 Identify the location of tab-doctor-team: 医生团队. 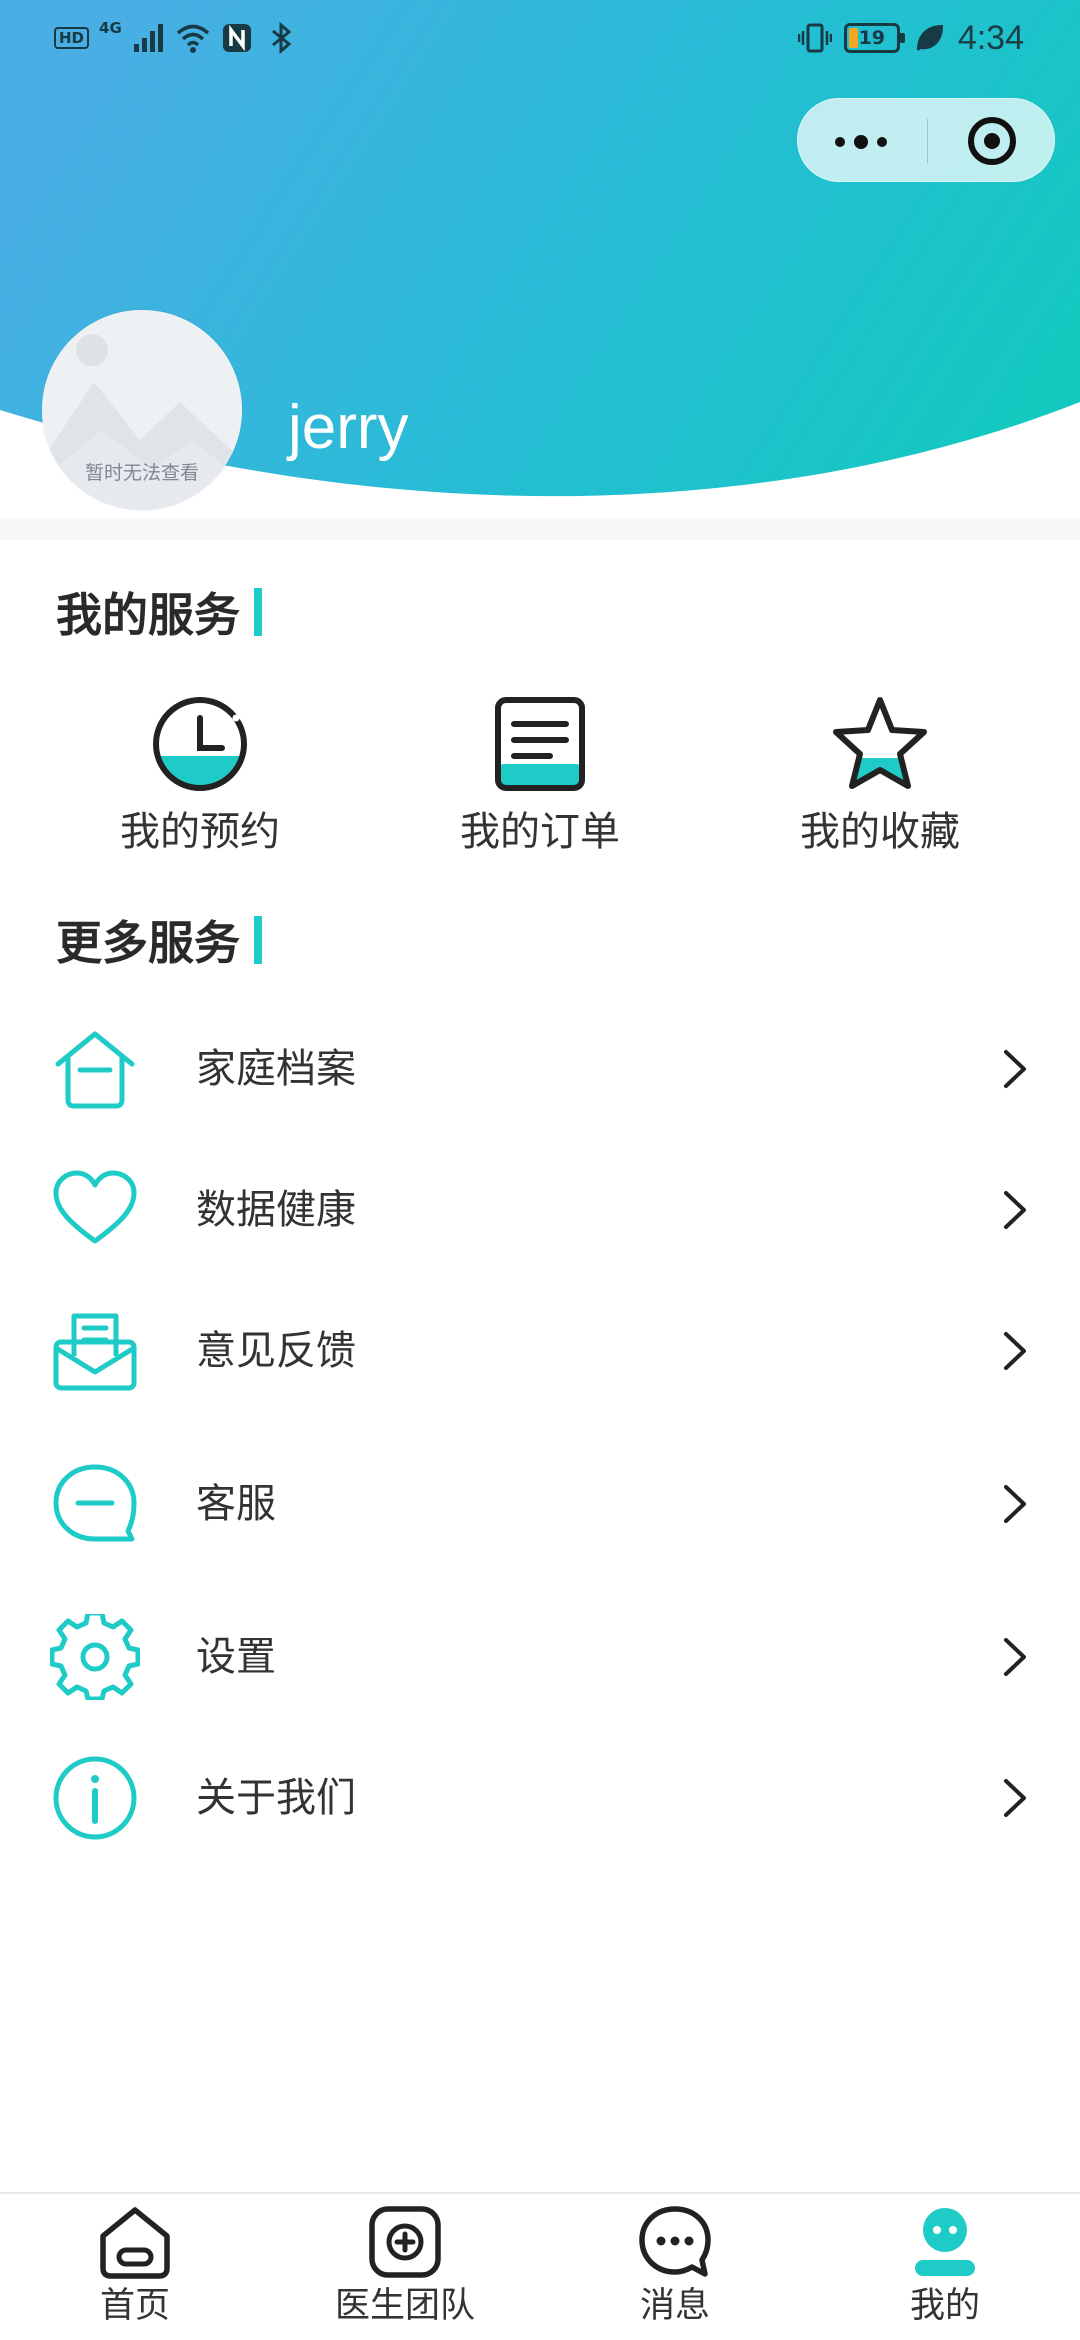
(405, 2267).